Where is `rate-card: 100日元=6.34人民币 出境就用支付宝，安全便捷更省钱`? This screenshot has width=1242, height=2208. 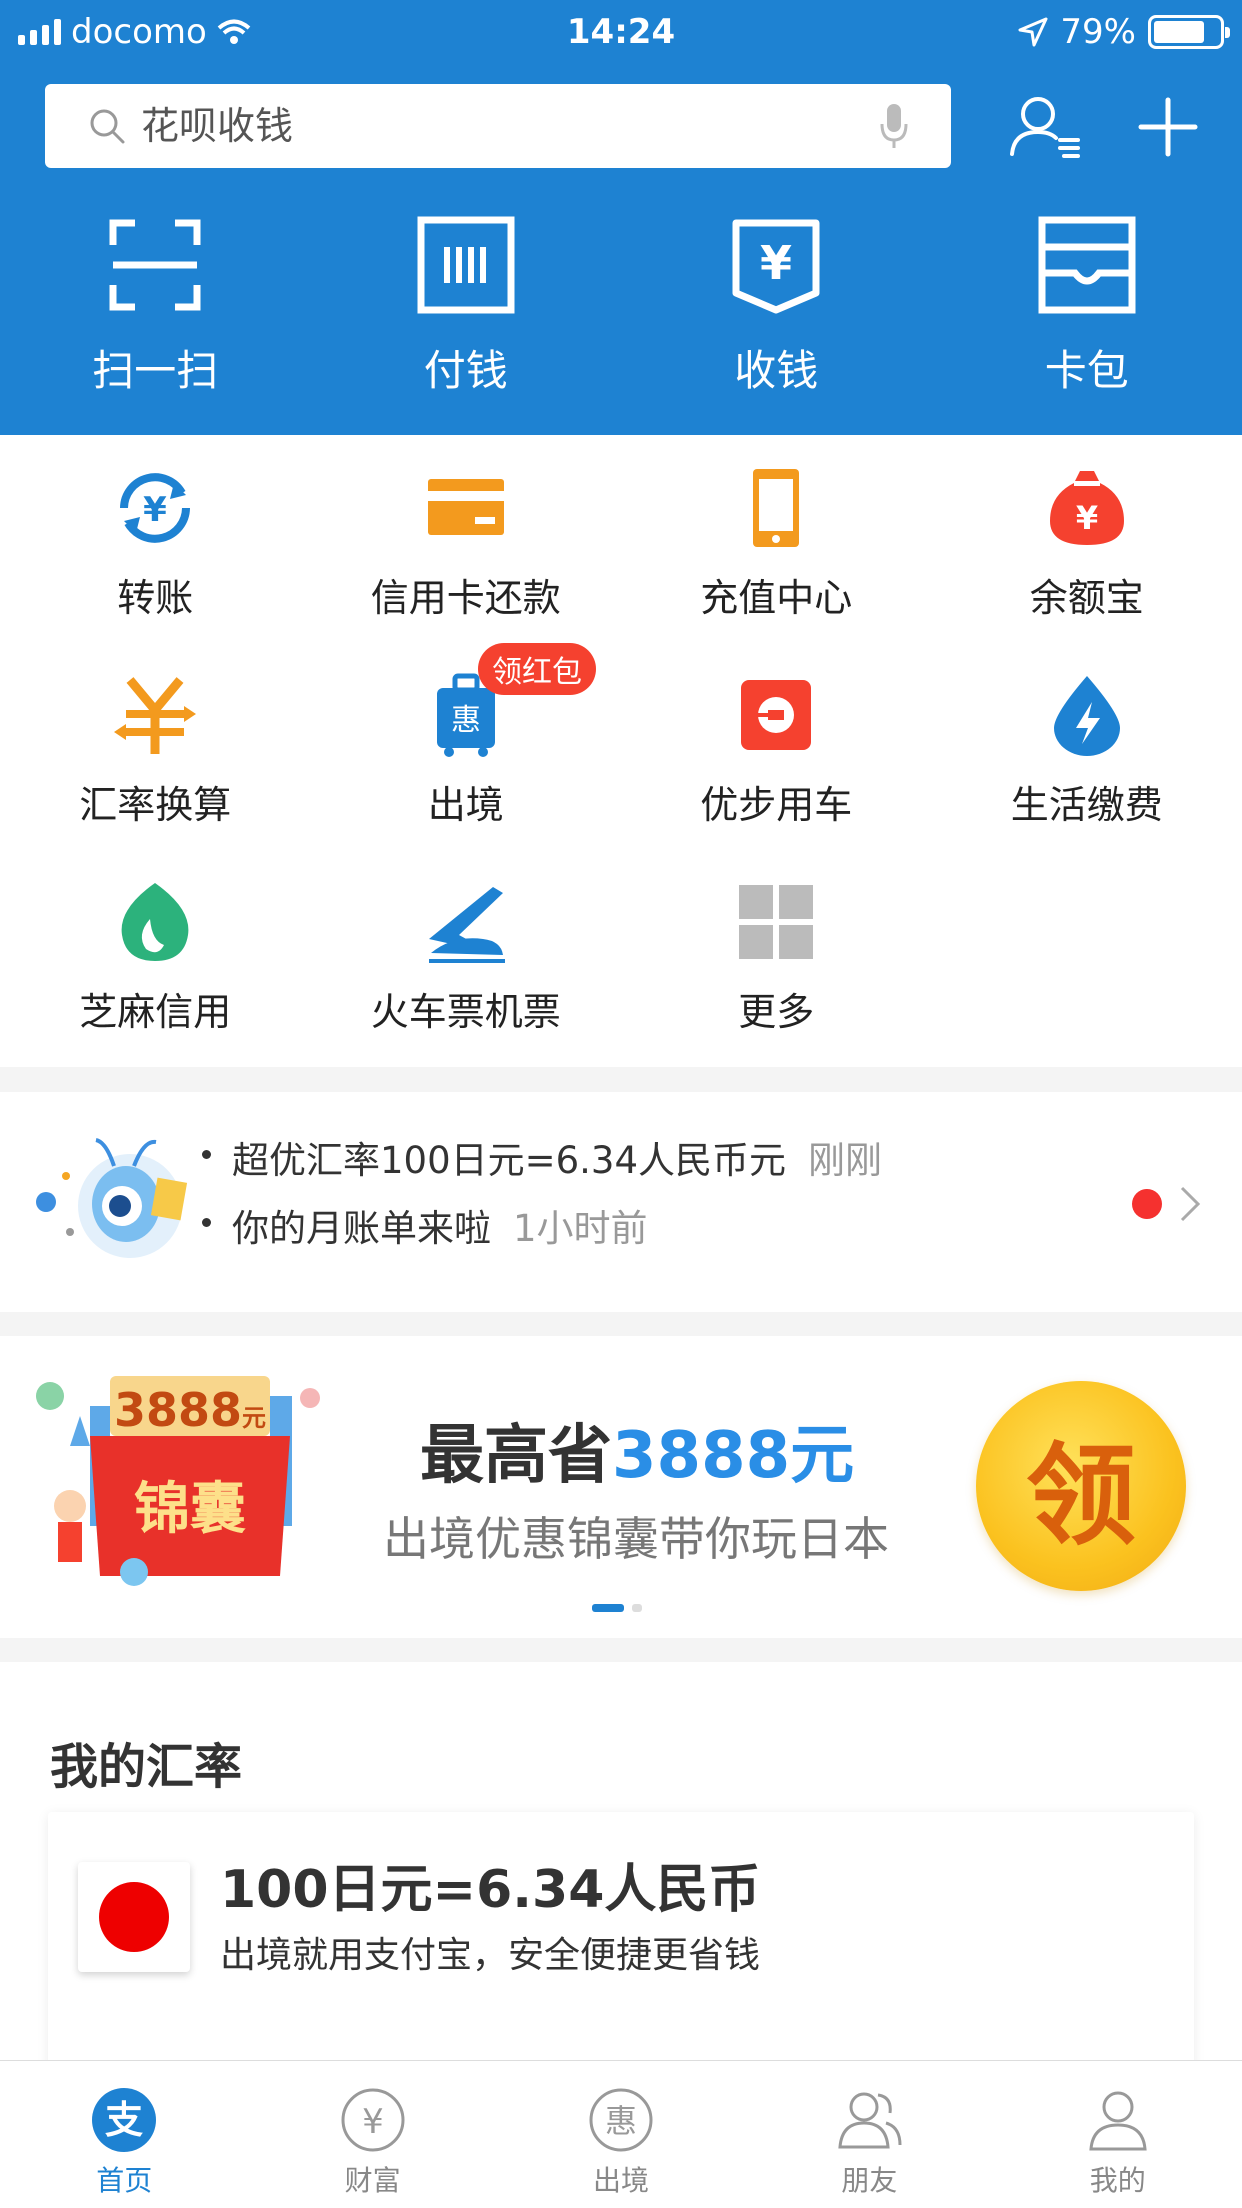
rate-card: 100日元=6.34人民币 出境就用支付宝，安全便捷更省钱 is located at coordinates (621, 1942).